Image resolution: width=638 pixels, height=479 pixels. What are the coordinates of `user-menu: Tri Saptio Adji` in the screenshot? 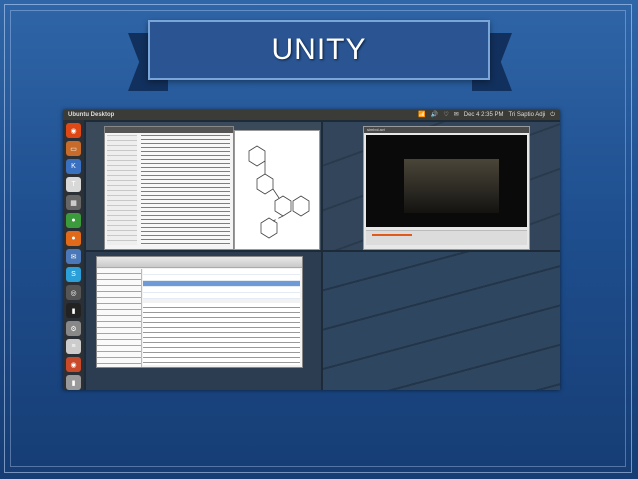 It's located at (526, 115).